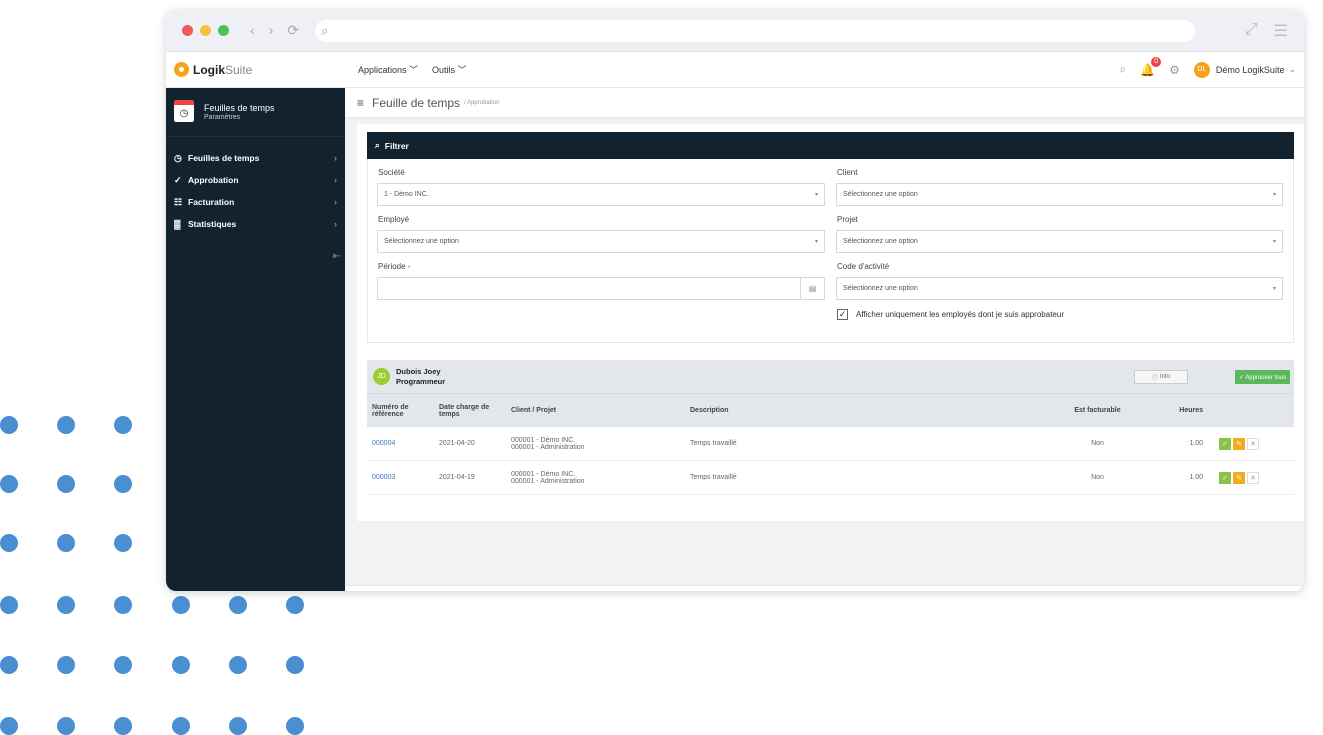 The image size is (1323, 735). What do you see at coordinates (1251, 31) in the screenshot?
I see `fullscreen-icon: ⤢` at bounding box center [1251, 31].